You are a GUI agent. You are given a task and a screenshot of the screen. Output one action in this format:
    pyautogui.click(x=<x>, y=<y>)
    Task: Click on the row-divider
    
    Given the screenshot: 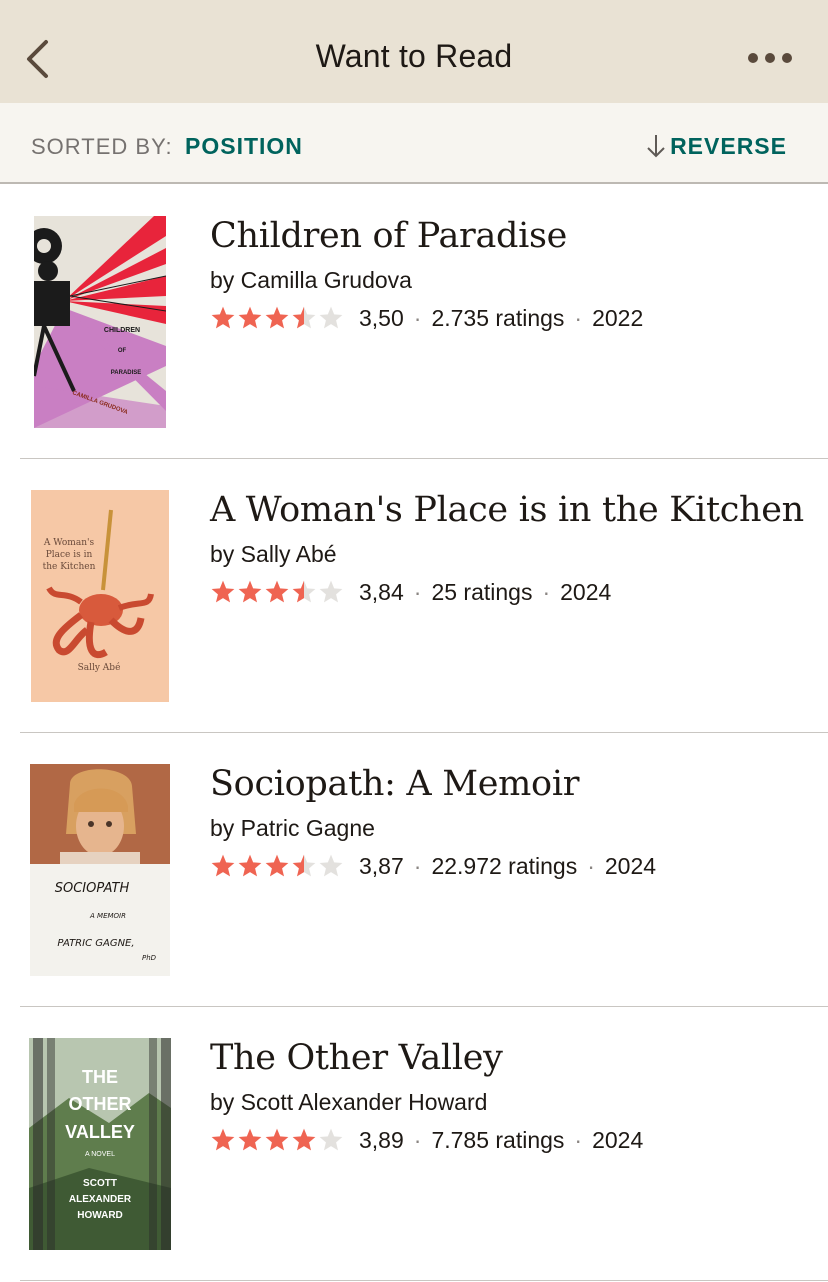 What is the action you would take?
    pyautogui.click(x=424, y=1280)
    